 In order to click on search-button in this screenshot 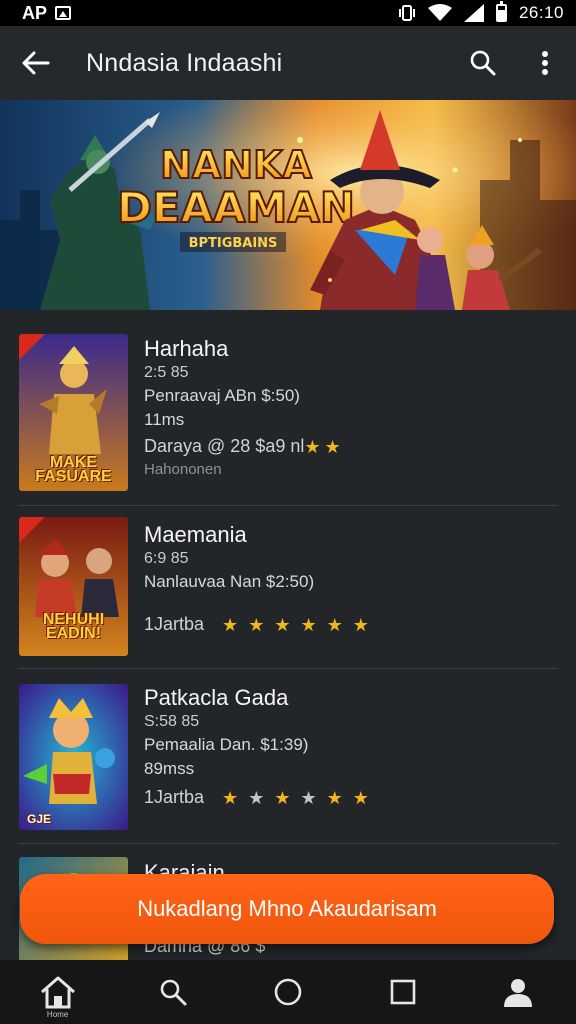, I will do `click(483, 63)`.